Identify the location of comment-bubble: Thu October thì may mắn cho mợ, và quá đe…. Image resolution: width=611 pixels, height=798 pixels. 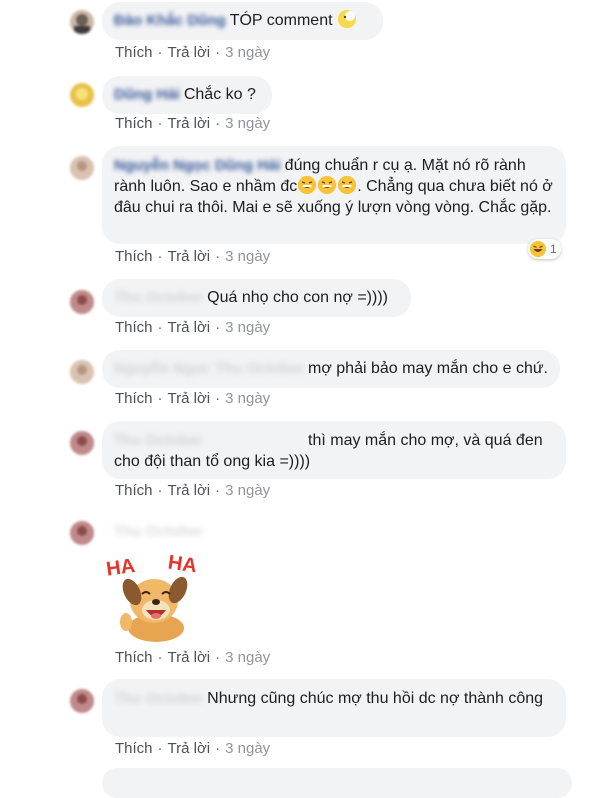
(334, 450).